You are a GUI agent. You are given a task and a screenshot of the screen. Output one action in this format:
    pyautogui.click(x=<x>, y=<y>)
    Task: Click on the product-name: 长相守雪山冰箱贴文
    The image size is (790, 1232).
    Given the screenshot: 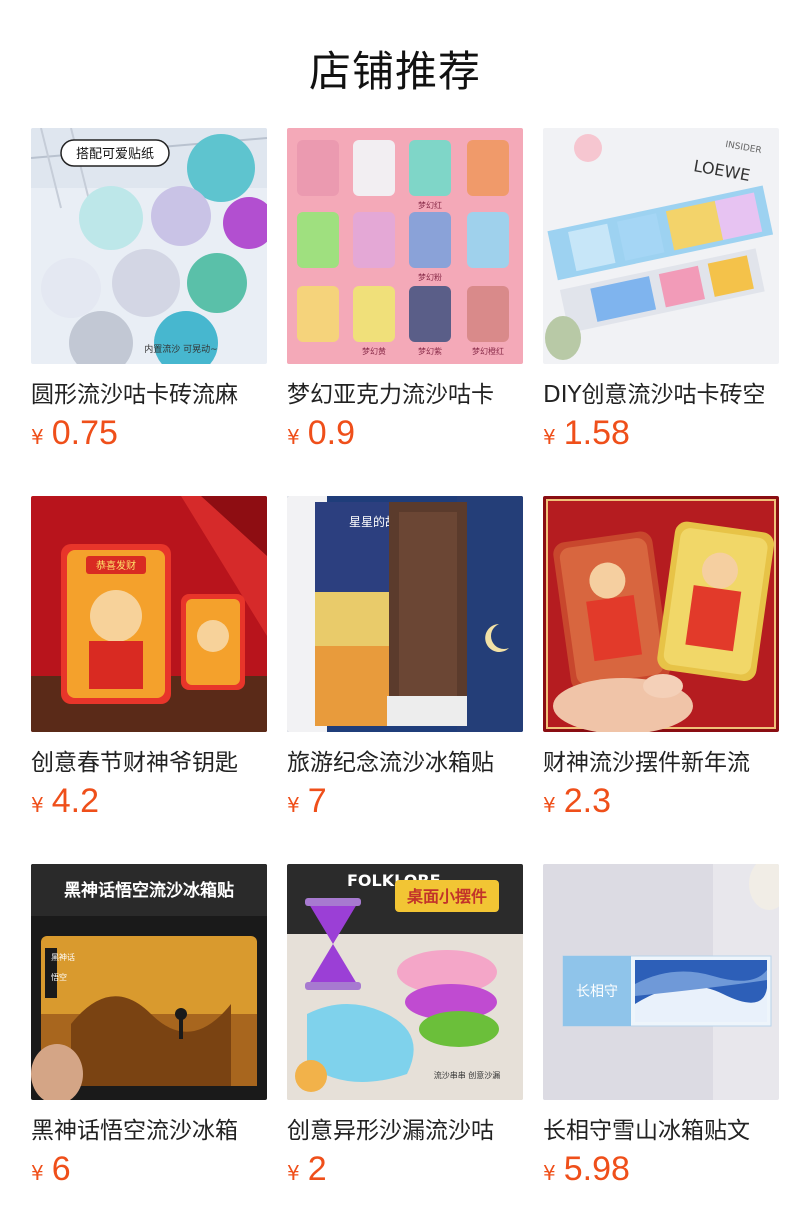 What is the action you would take?
    pyautogui.click(x=646, y=1131)
    